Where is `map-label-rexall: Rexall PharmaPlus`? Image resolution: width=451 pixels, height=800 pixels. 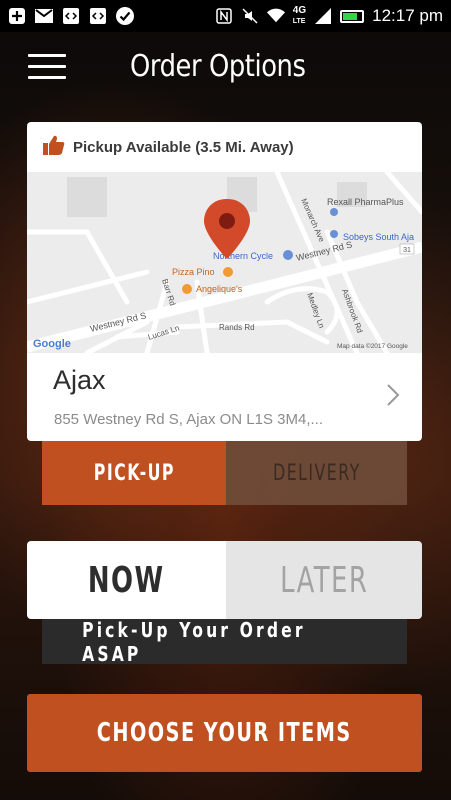
map-label-rexall: Rexall PharmaPlus is located at coordinates (365, 202).